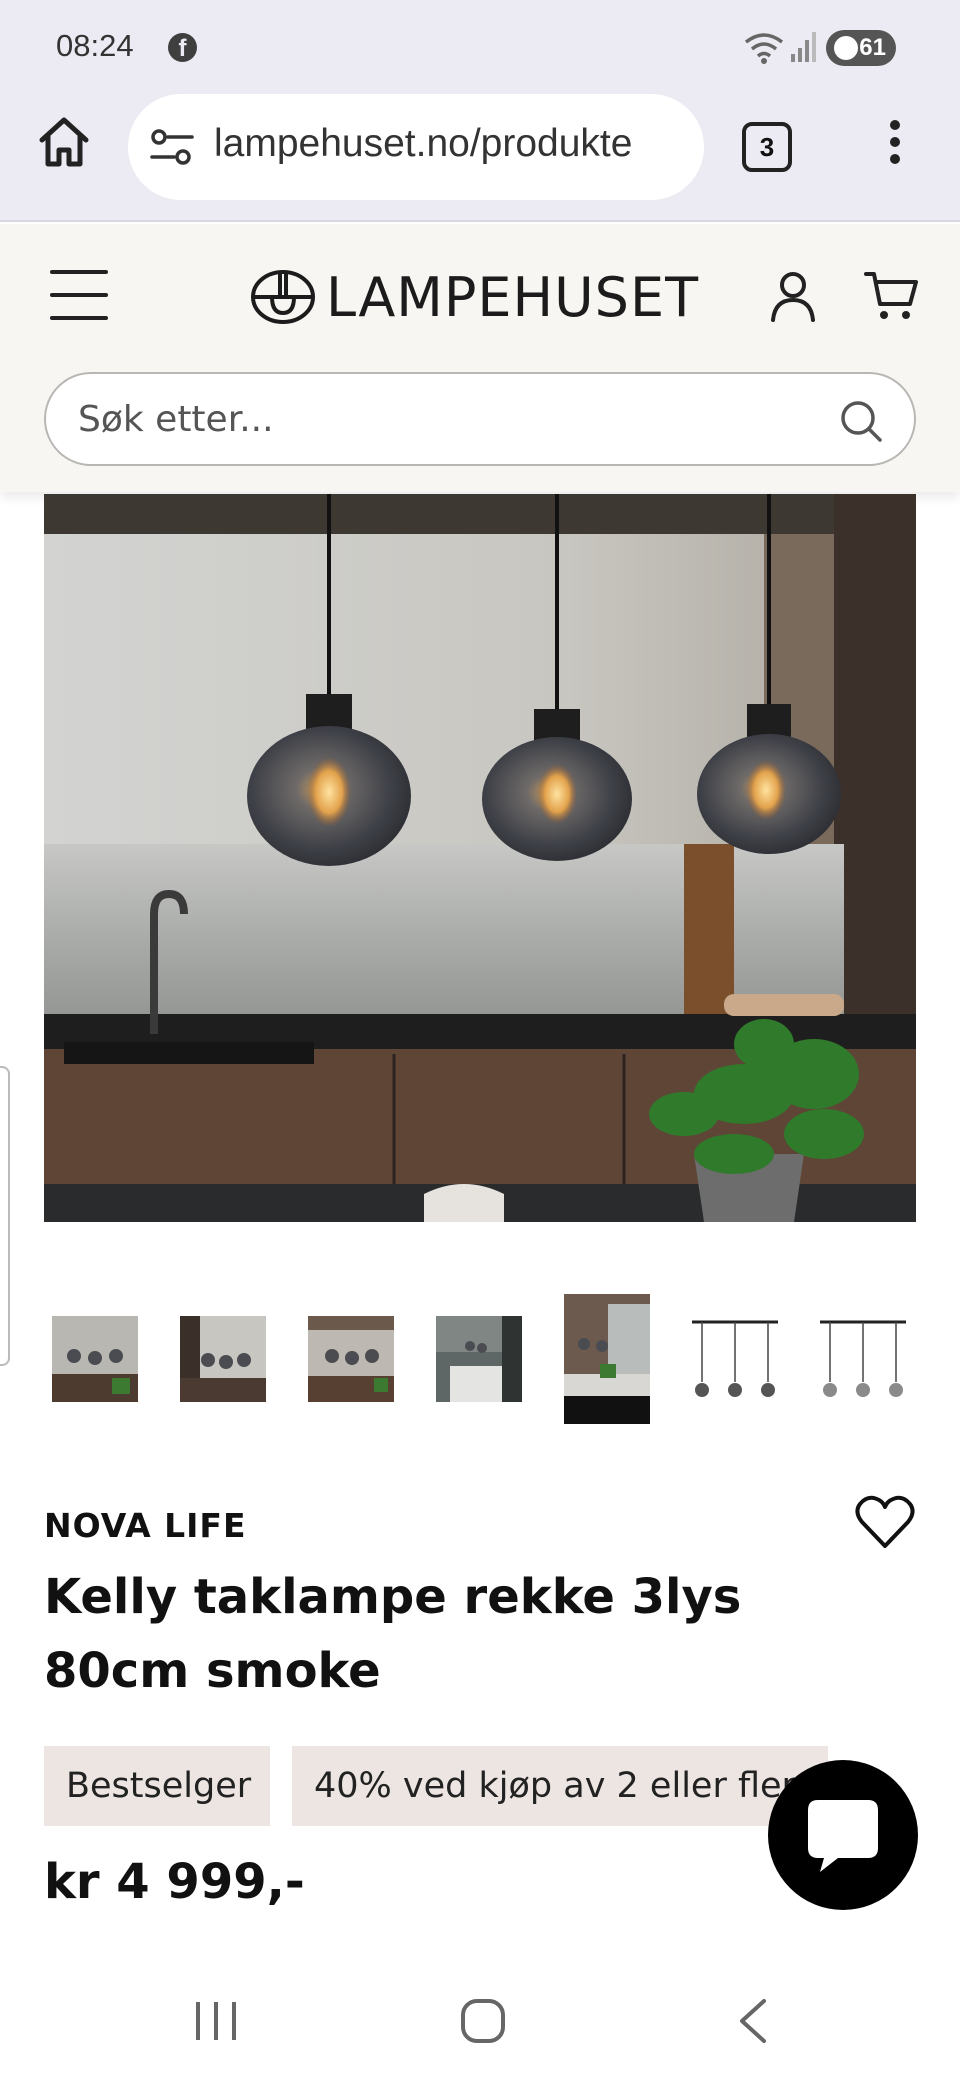 This screenshot has height=2080, width=960. I want to click on product-title: Kelly taklampe rekke 3lys 80cm smoke, so click(393, 1634).